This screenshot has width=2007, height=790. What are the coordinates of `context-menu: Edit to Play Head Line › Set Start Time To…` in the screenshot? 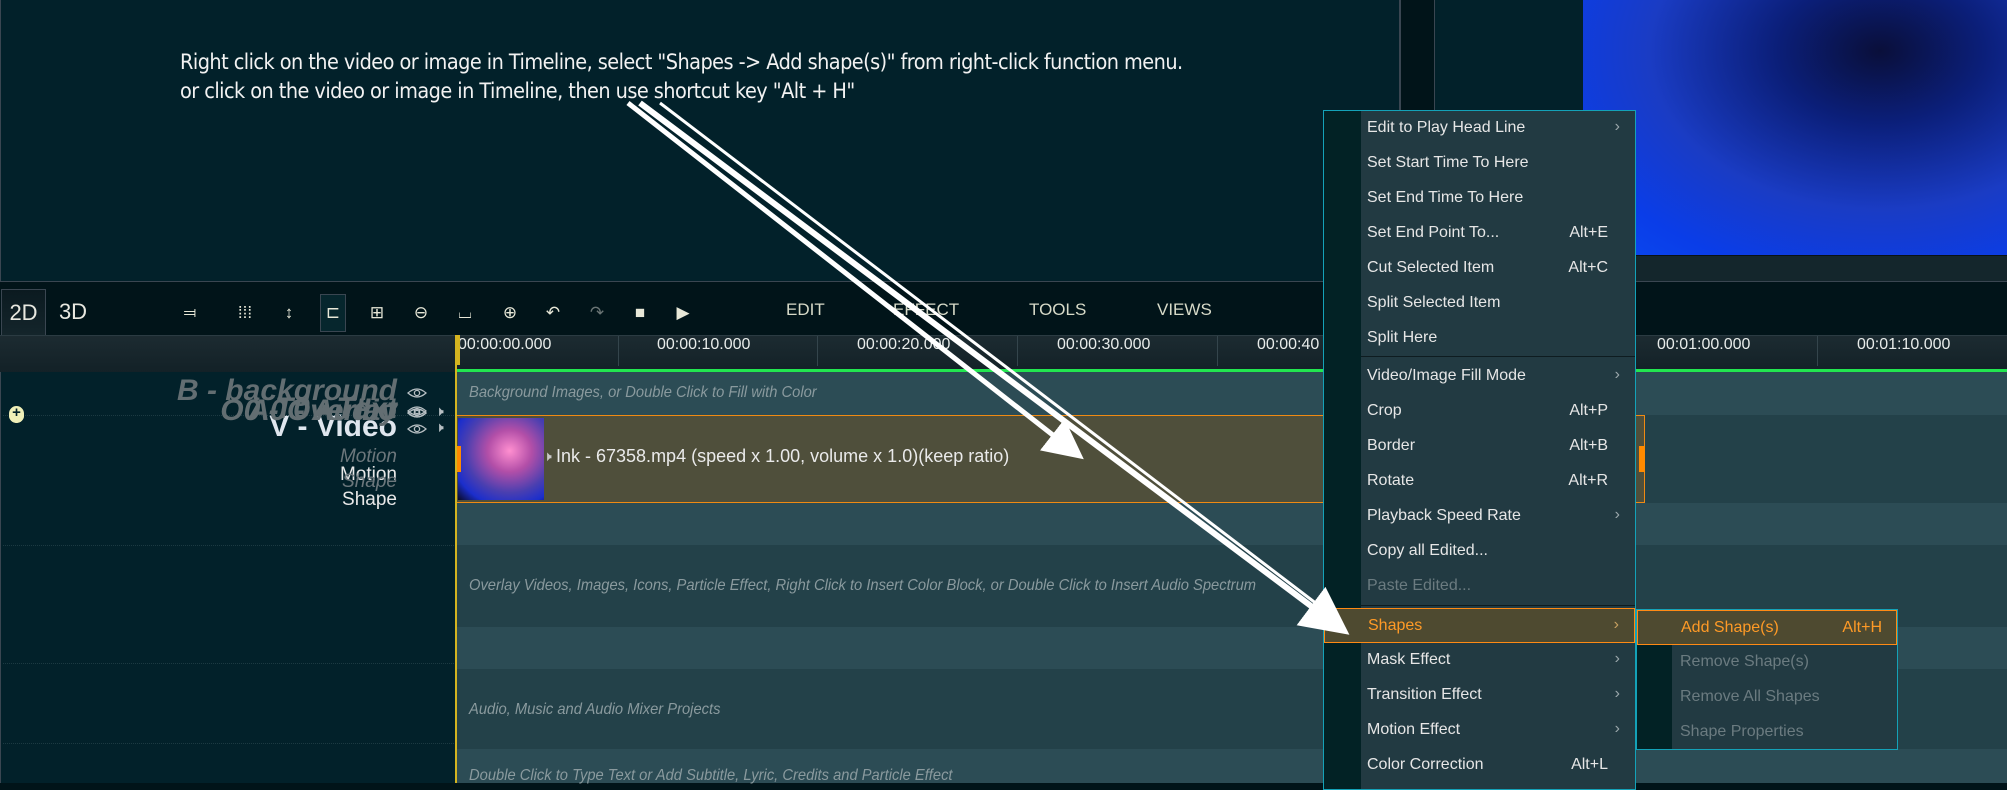 It's located at (1479, 450).